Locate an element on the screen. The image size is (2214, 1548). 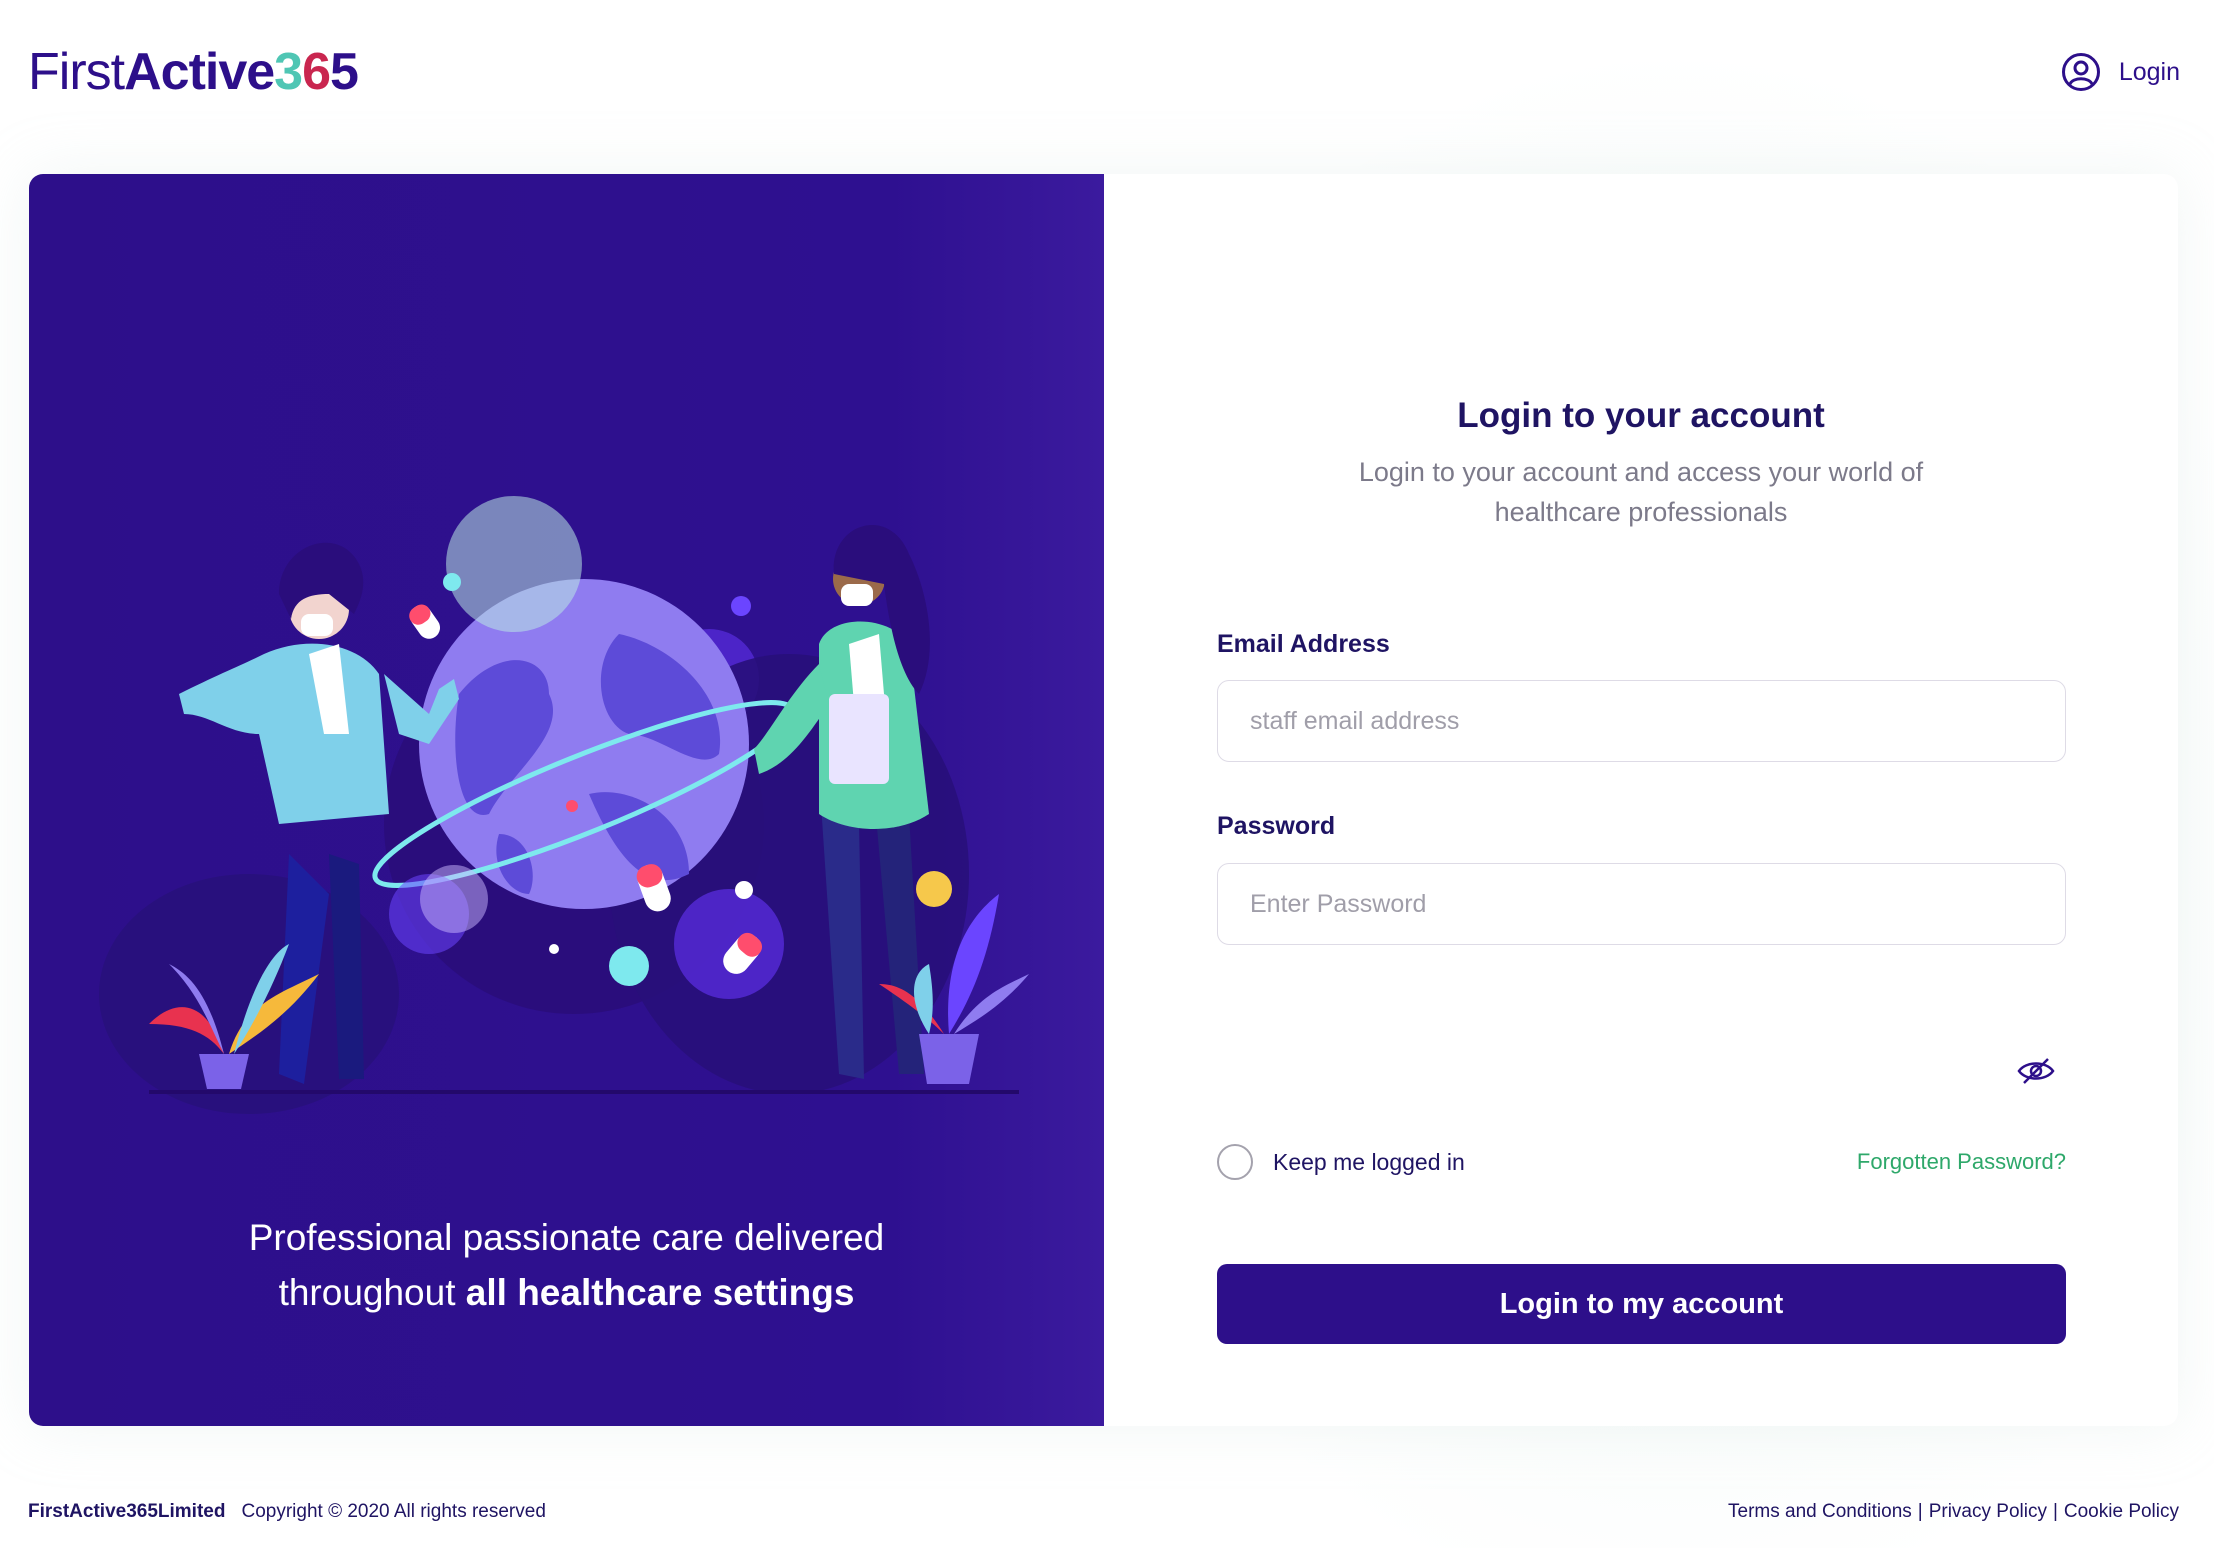
password-label: Password is located at coordinates (1276, 826).